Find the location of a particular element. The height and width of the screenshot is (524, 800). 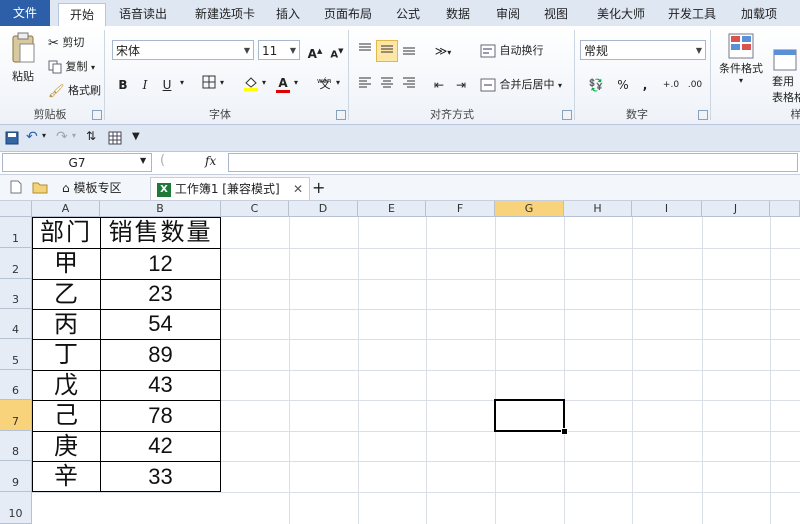

phonetic-button: wén 文 is located at coordinates (325, 85).